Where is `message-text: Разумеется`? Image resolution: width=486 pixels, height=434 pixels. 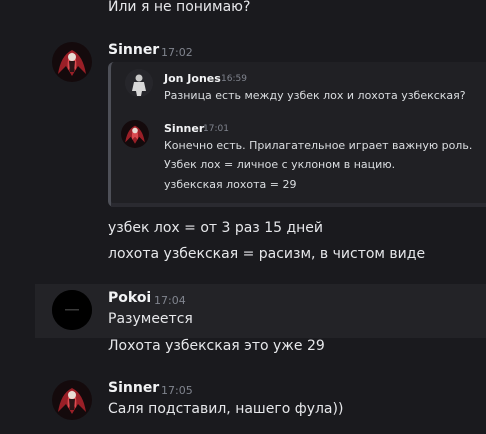
message-text: Разумеется is located at coordinates (150, 319).